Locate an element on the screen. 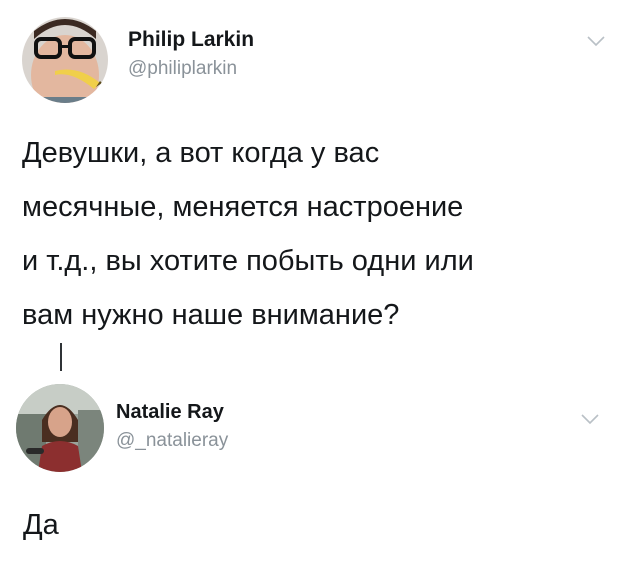 The height and width of the screenshot is (565, 621). username-handle: @philiplarkin is located at coordinates (182, 69).